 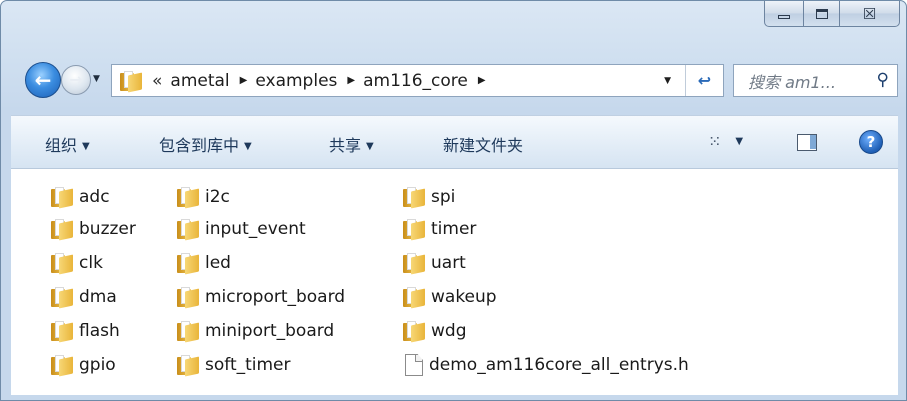 I want to click on list-item: buzzer, so click(x=93, y=229).